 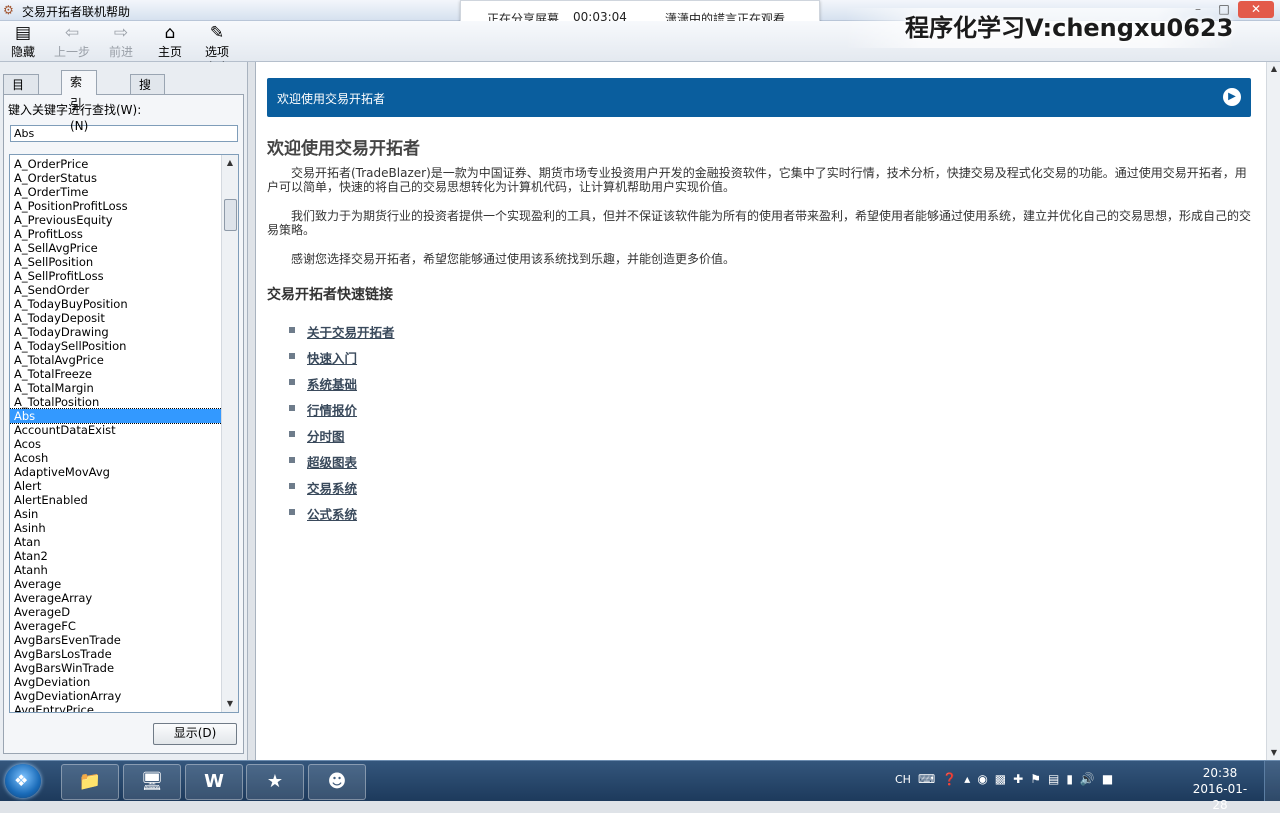 What do you see at coordinates (116, 626) in the screenshot?
I see `index-list-item: AverageFC` at bounding box center [116, 626].